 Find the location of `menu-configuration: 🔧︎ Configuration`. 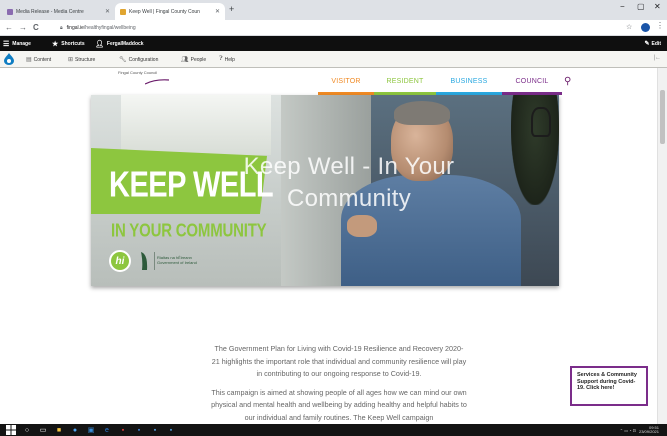

menu-configuration: 🔧︎ Configuration is located at coordinates (138, 59).